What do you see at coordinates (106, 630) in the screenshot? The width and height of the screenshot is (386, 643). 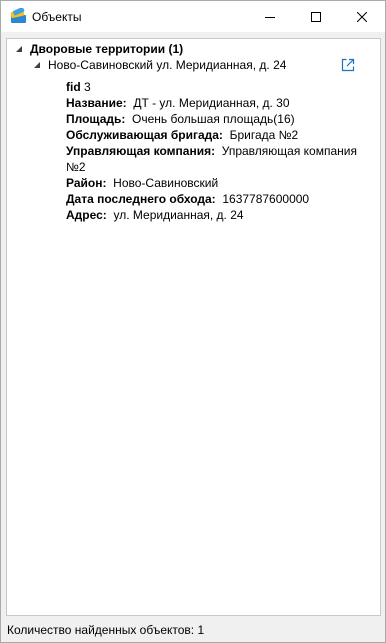 I see `status-found-count: Количество найденных объектов: 1` at bounding box center [106, 630].